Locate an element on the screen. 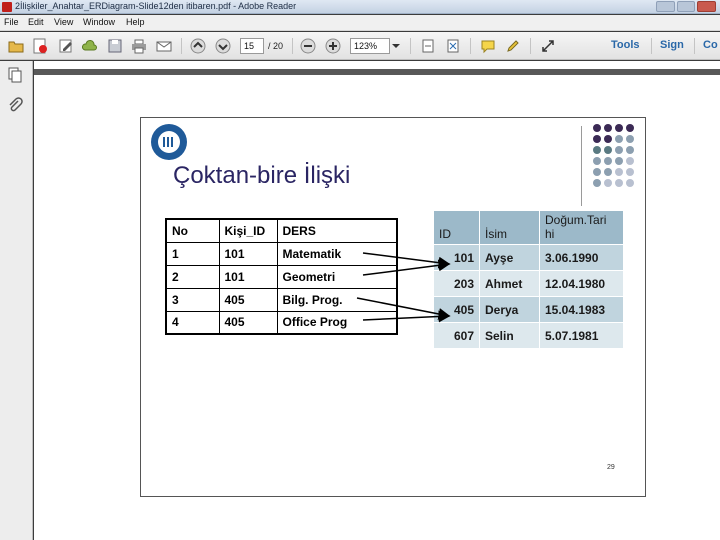 The image size is (720, 540). zoom-out-icon is located at coordinates (308, 46).